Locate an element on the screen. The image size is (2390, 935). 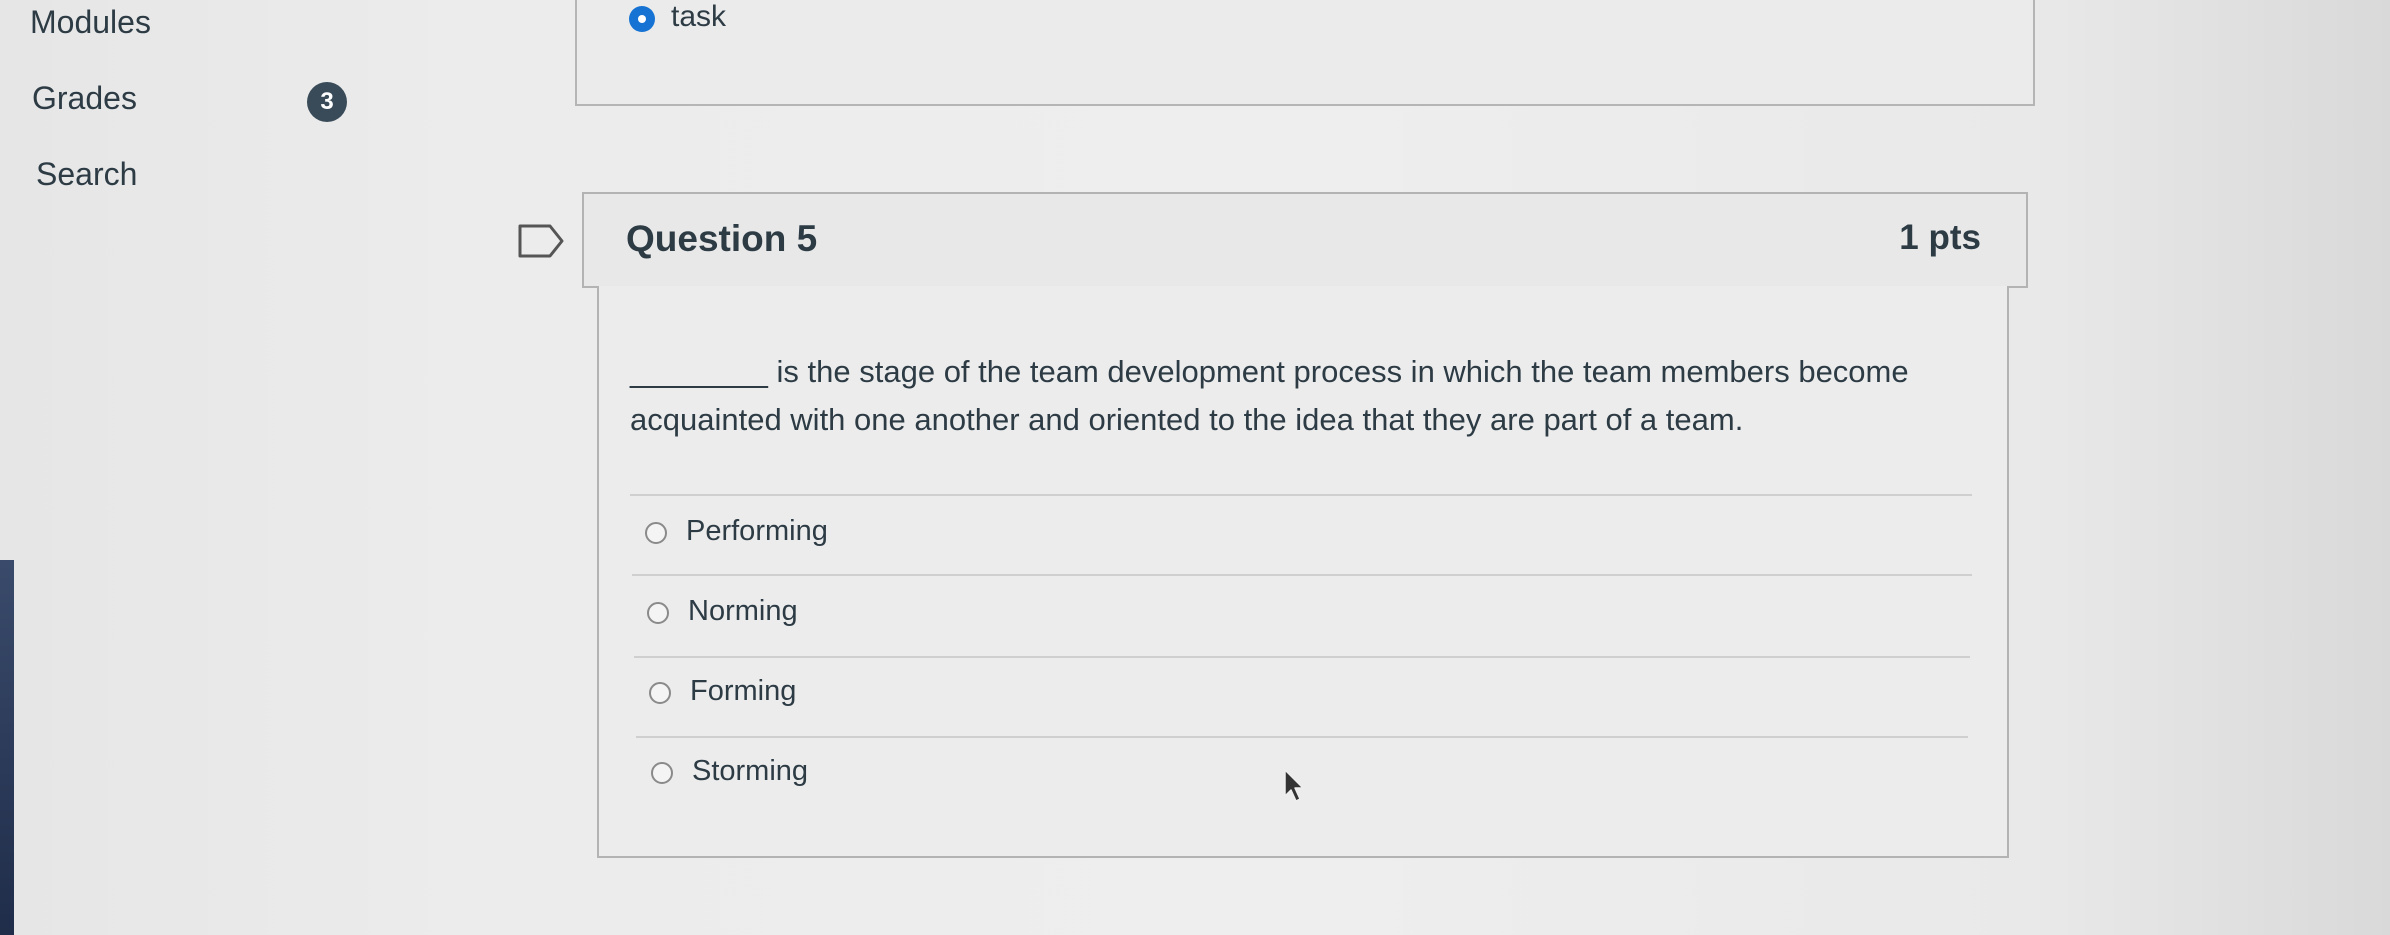
answer-radio-storming is located at coordinates (662, 773).